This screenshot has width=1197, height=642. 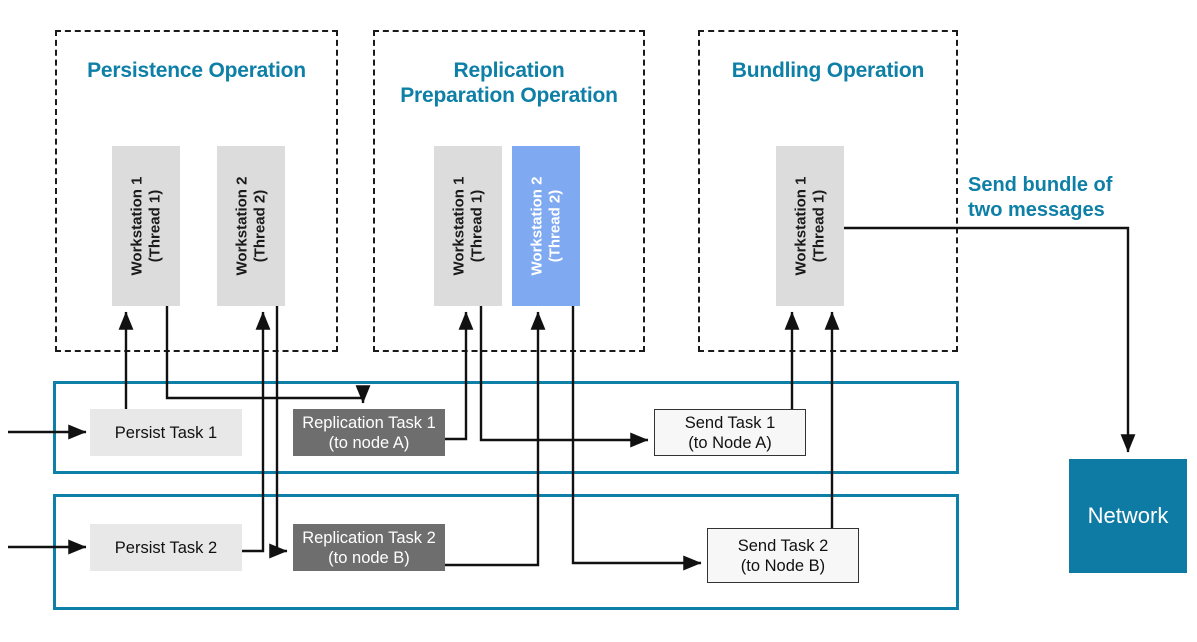 What do you see at coordinates (369, 557) in the screenshot?
I see `task-line2: (to node B)` at bounding box center [369, 557].